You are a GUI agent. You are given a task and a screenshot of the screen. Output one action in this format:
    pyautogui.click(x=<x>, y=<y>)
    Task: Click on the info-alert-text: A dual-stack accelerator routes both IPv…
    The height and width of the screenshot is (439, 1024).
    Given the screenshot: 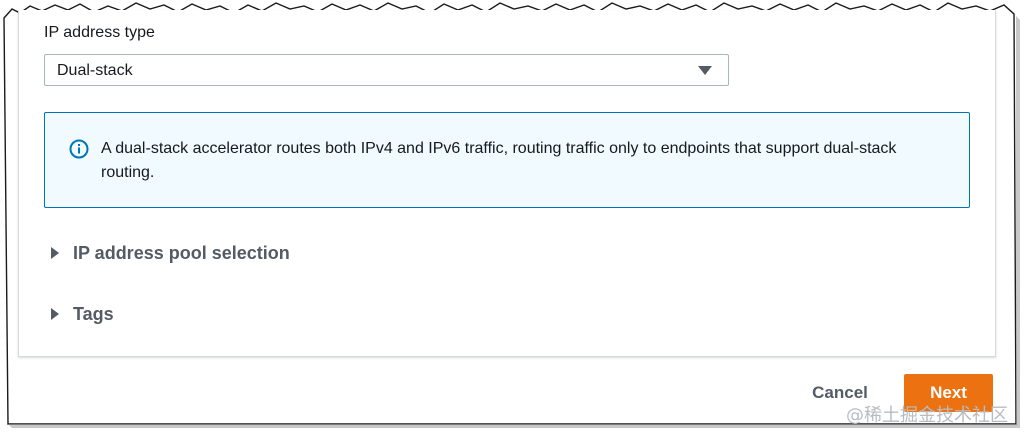 What is the action you would take?
    pyautogui.click(x=499, y=160)
    